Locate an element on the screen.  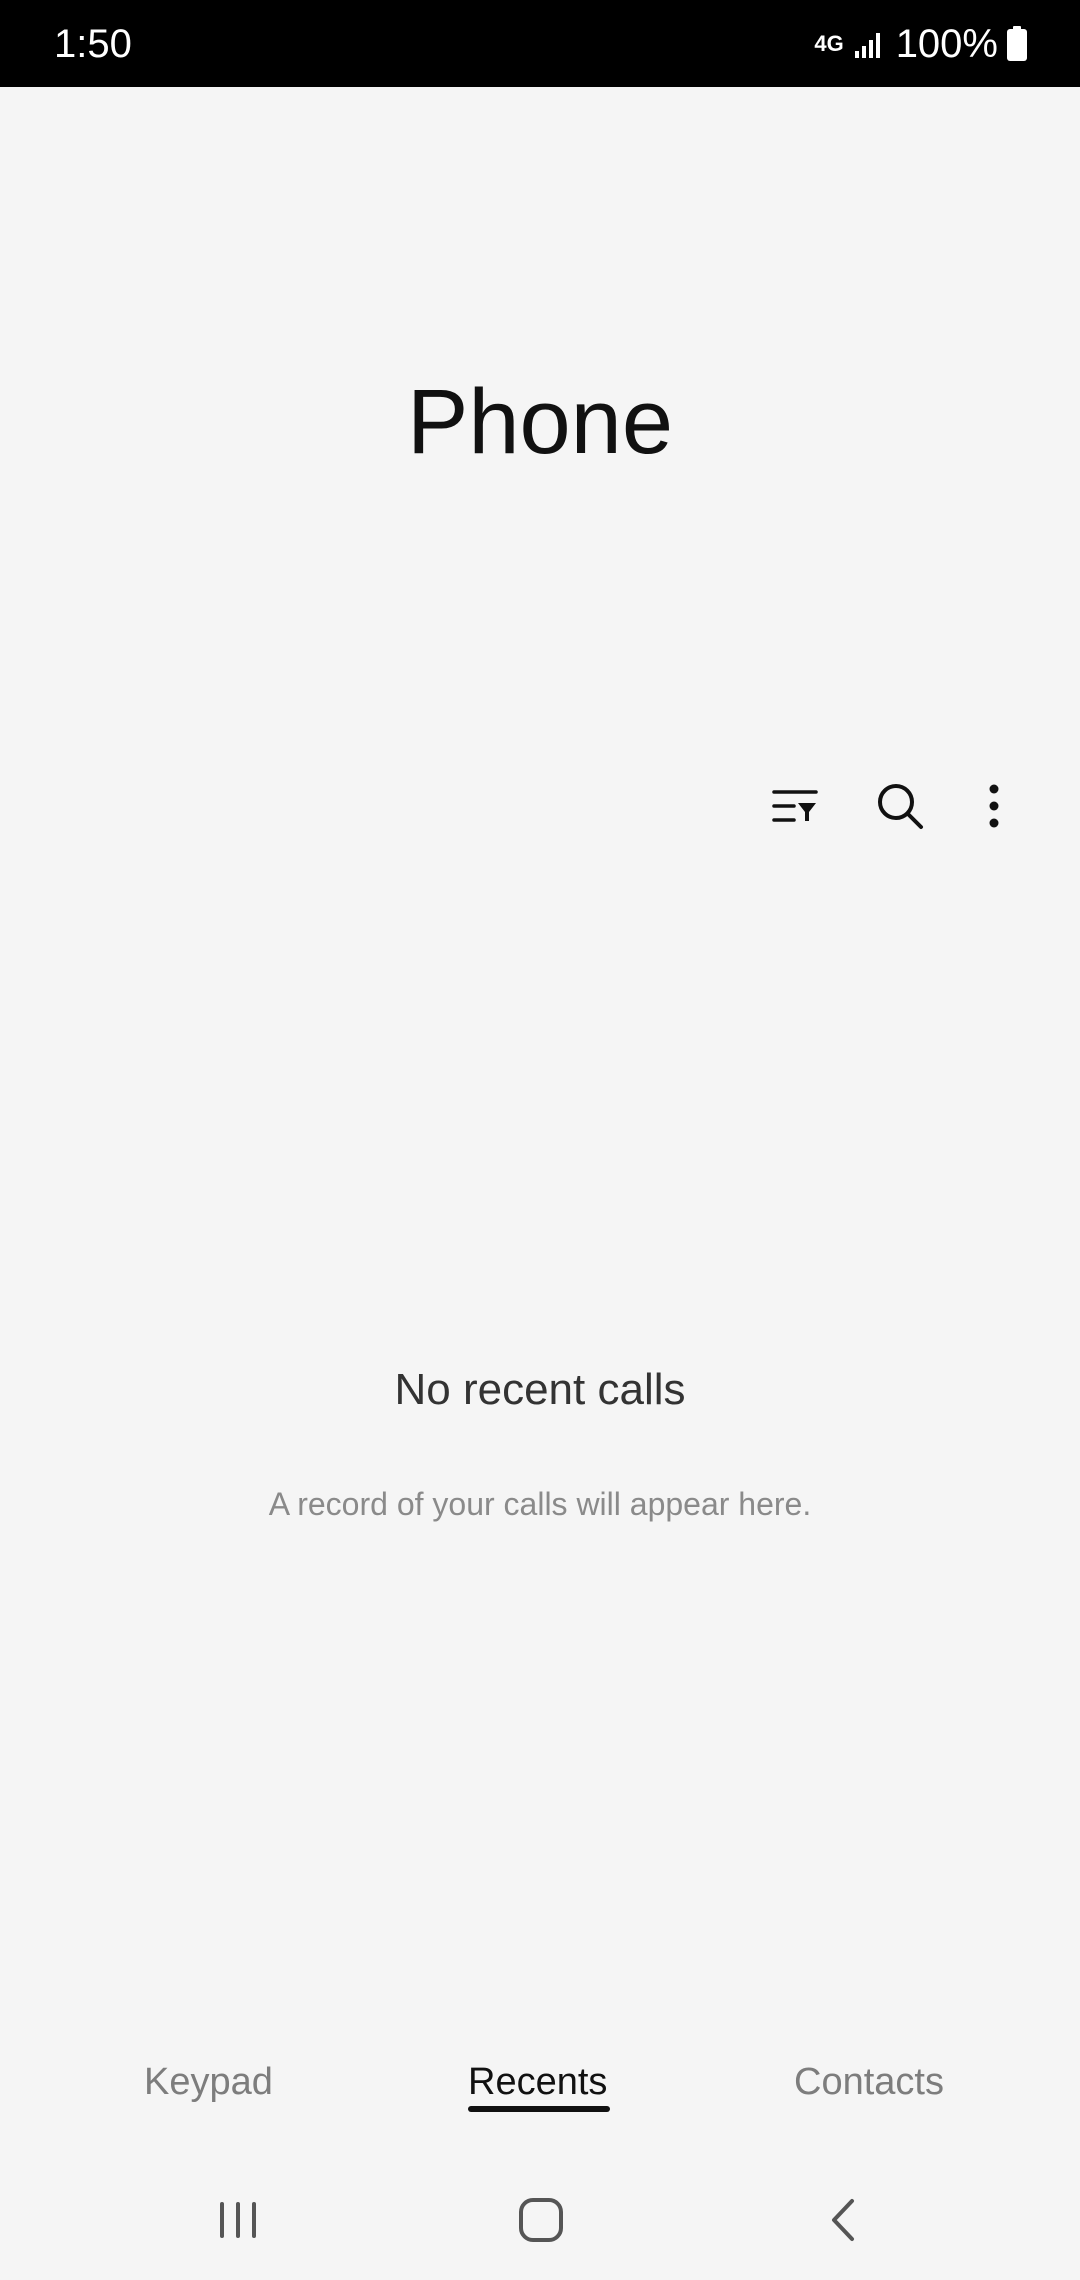
recent-apps-button is located at coordinates (238, 2220).